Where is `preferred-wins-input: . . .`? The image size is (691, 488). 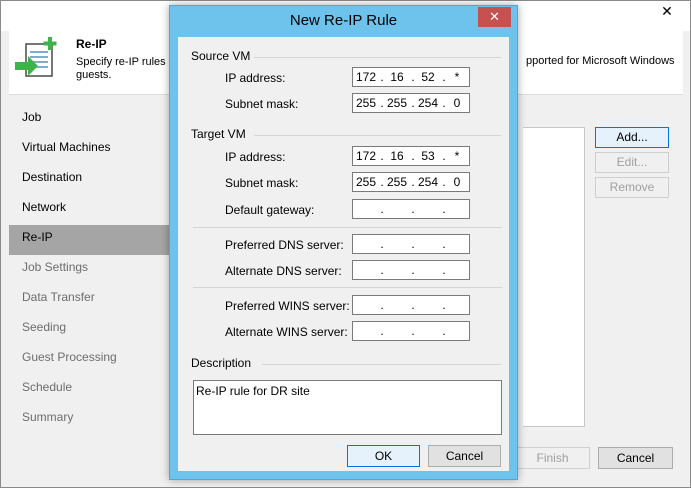
preferred-wins-input: . . . is located at coordinates (411, 305).